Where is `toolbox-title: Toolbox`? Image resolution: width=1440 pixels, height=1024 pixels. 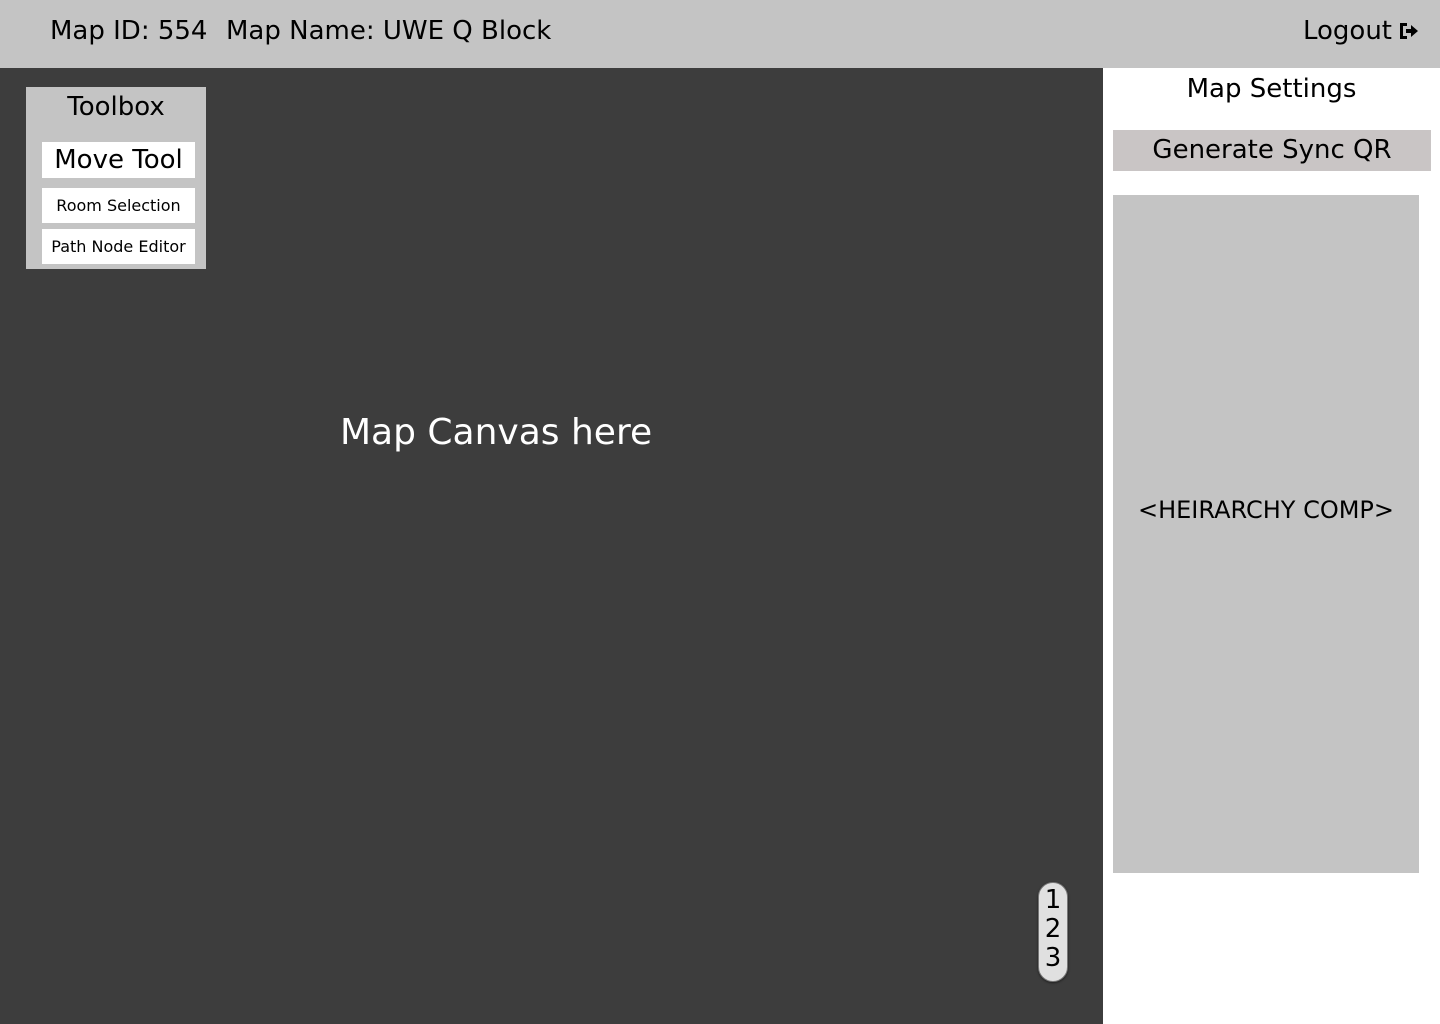
toolbox-title: Toolbox is located at coordinates (116, 107).